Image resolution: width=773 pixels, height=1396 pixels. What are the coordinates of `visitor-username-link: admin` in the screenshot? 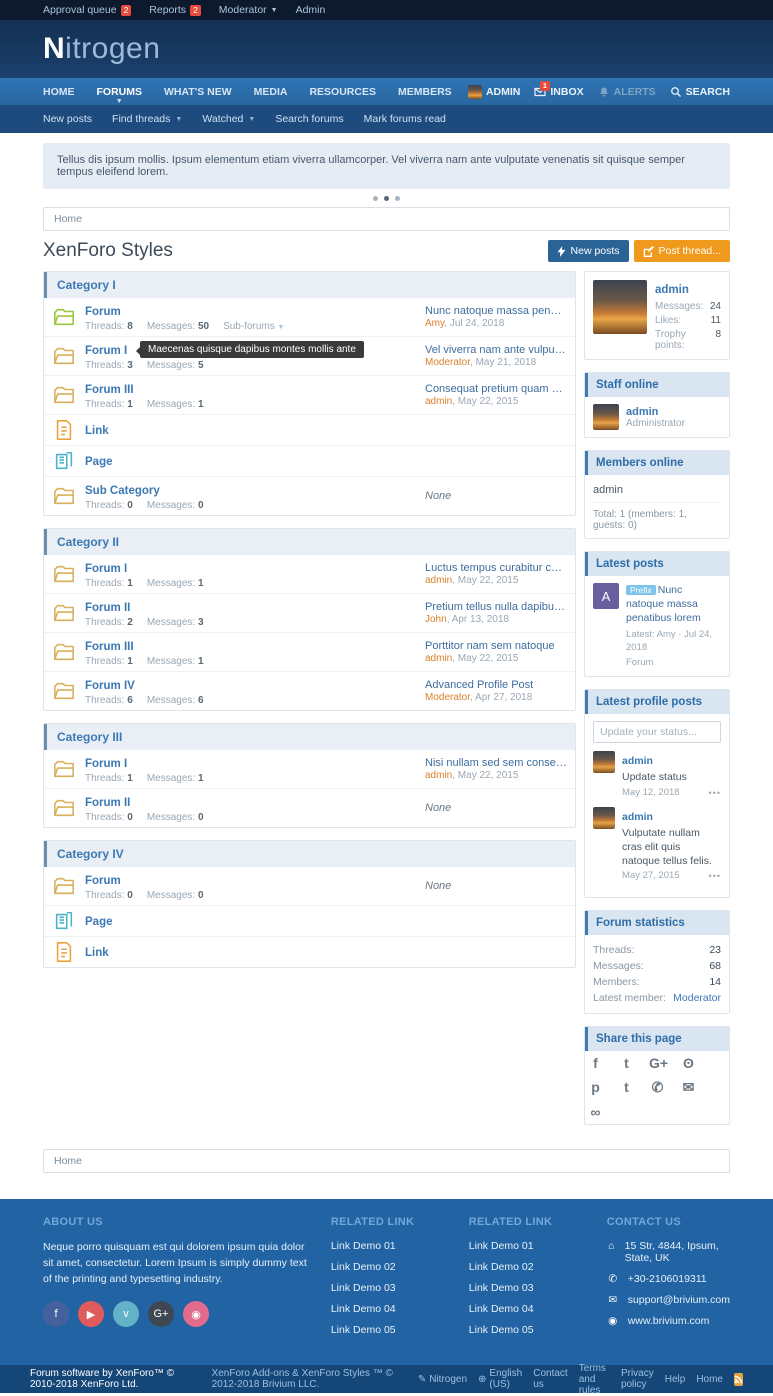 It's located at (672, 290).